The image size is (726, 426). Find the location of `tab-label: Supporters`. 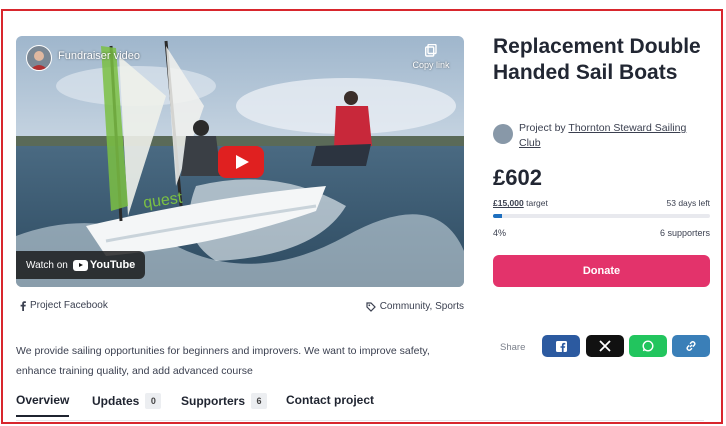

tab-label: Supporters is located at coordinates (213, 401).